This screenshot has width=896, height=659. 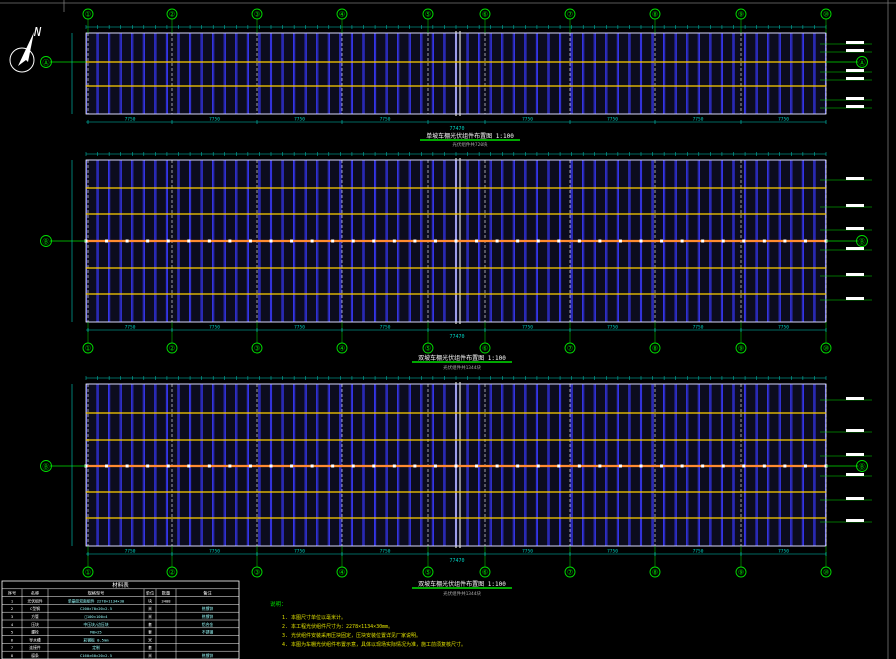 I want to click on column-label: ⑨, so click(x=741, y=349).